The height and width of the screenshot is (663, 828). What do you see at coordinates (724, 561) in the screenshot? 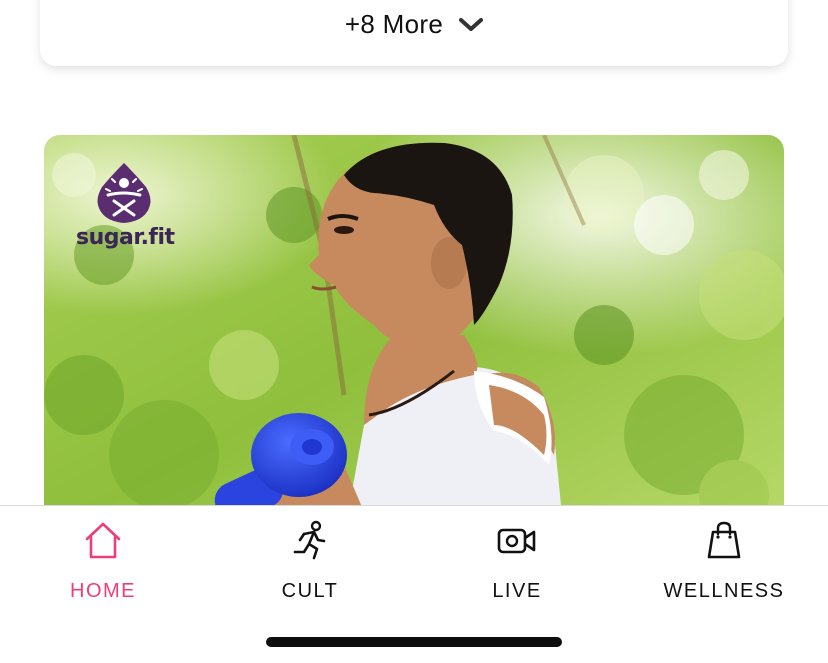
I see `nav-item-wellness: WELLNESS` at bounding box center [724, 561].